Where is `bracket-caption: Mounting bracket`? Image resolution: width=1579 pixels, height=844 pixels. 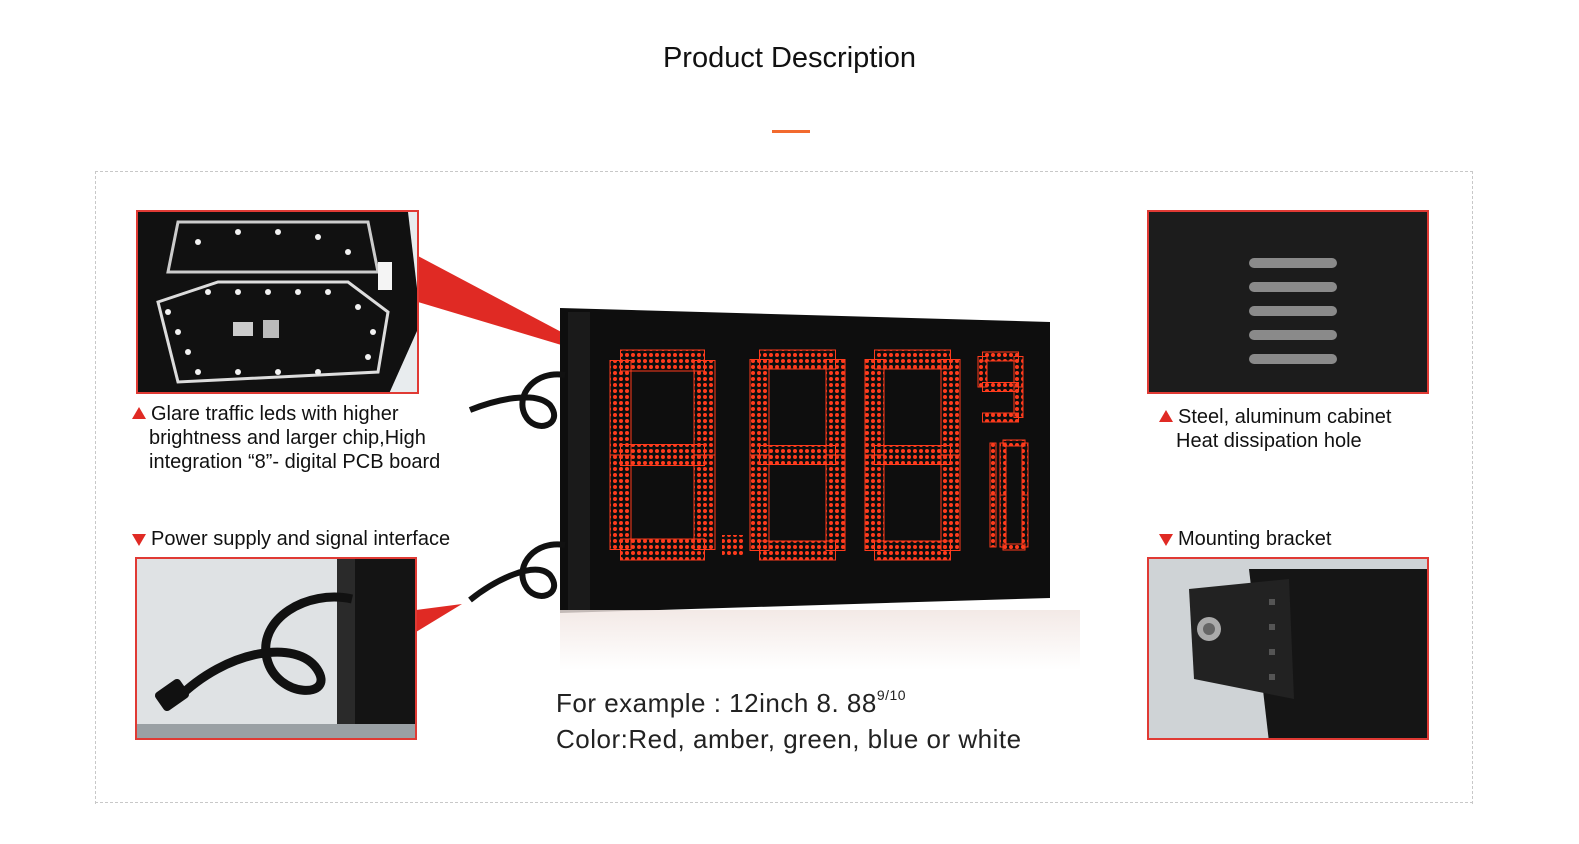 bracket-caption: Mounting bracket is located at coordinates (1245, 539).